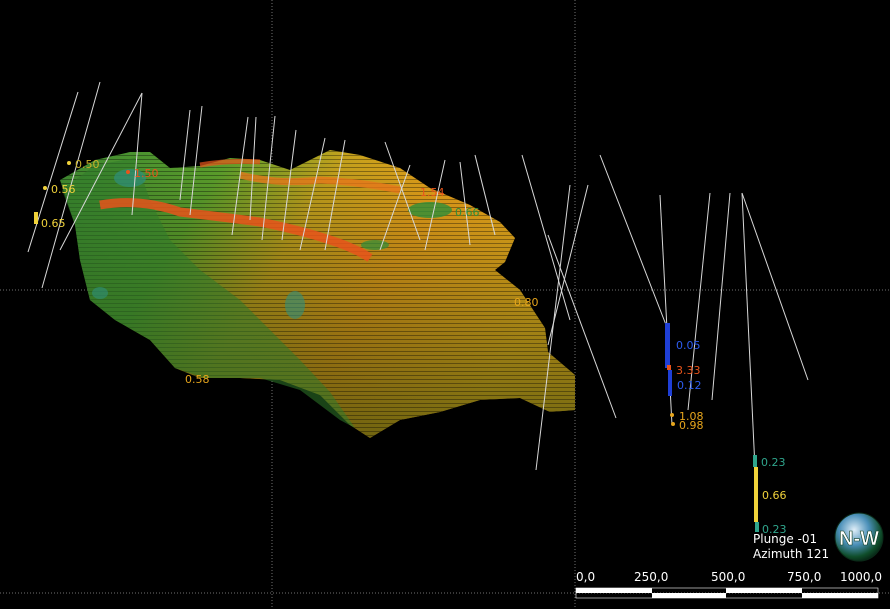 This screenshot has height=609, width=890. I want to click on grade-label: 1.54, so click(432, 192).